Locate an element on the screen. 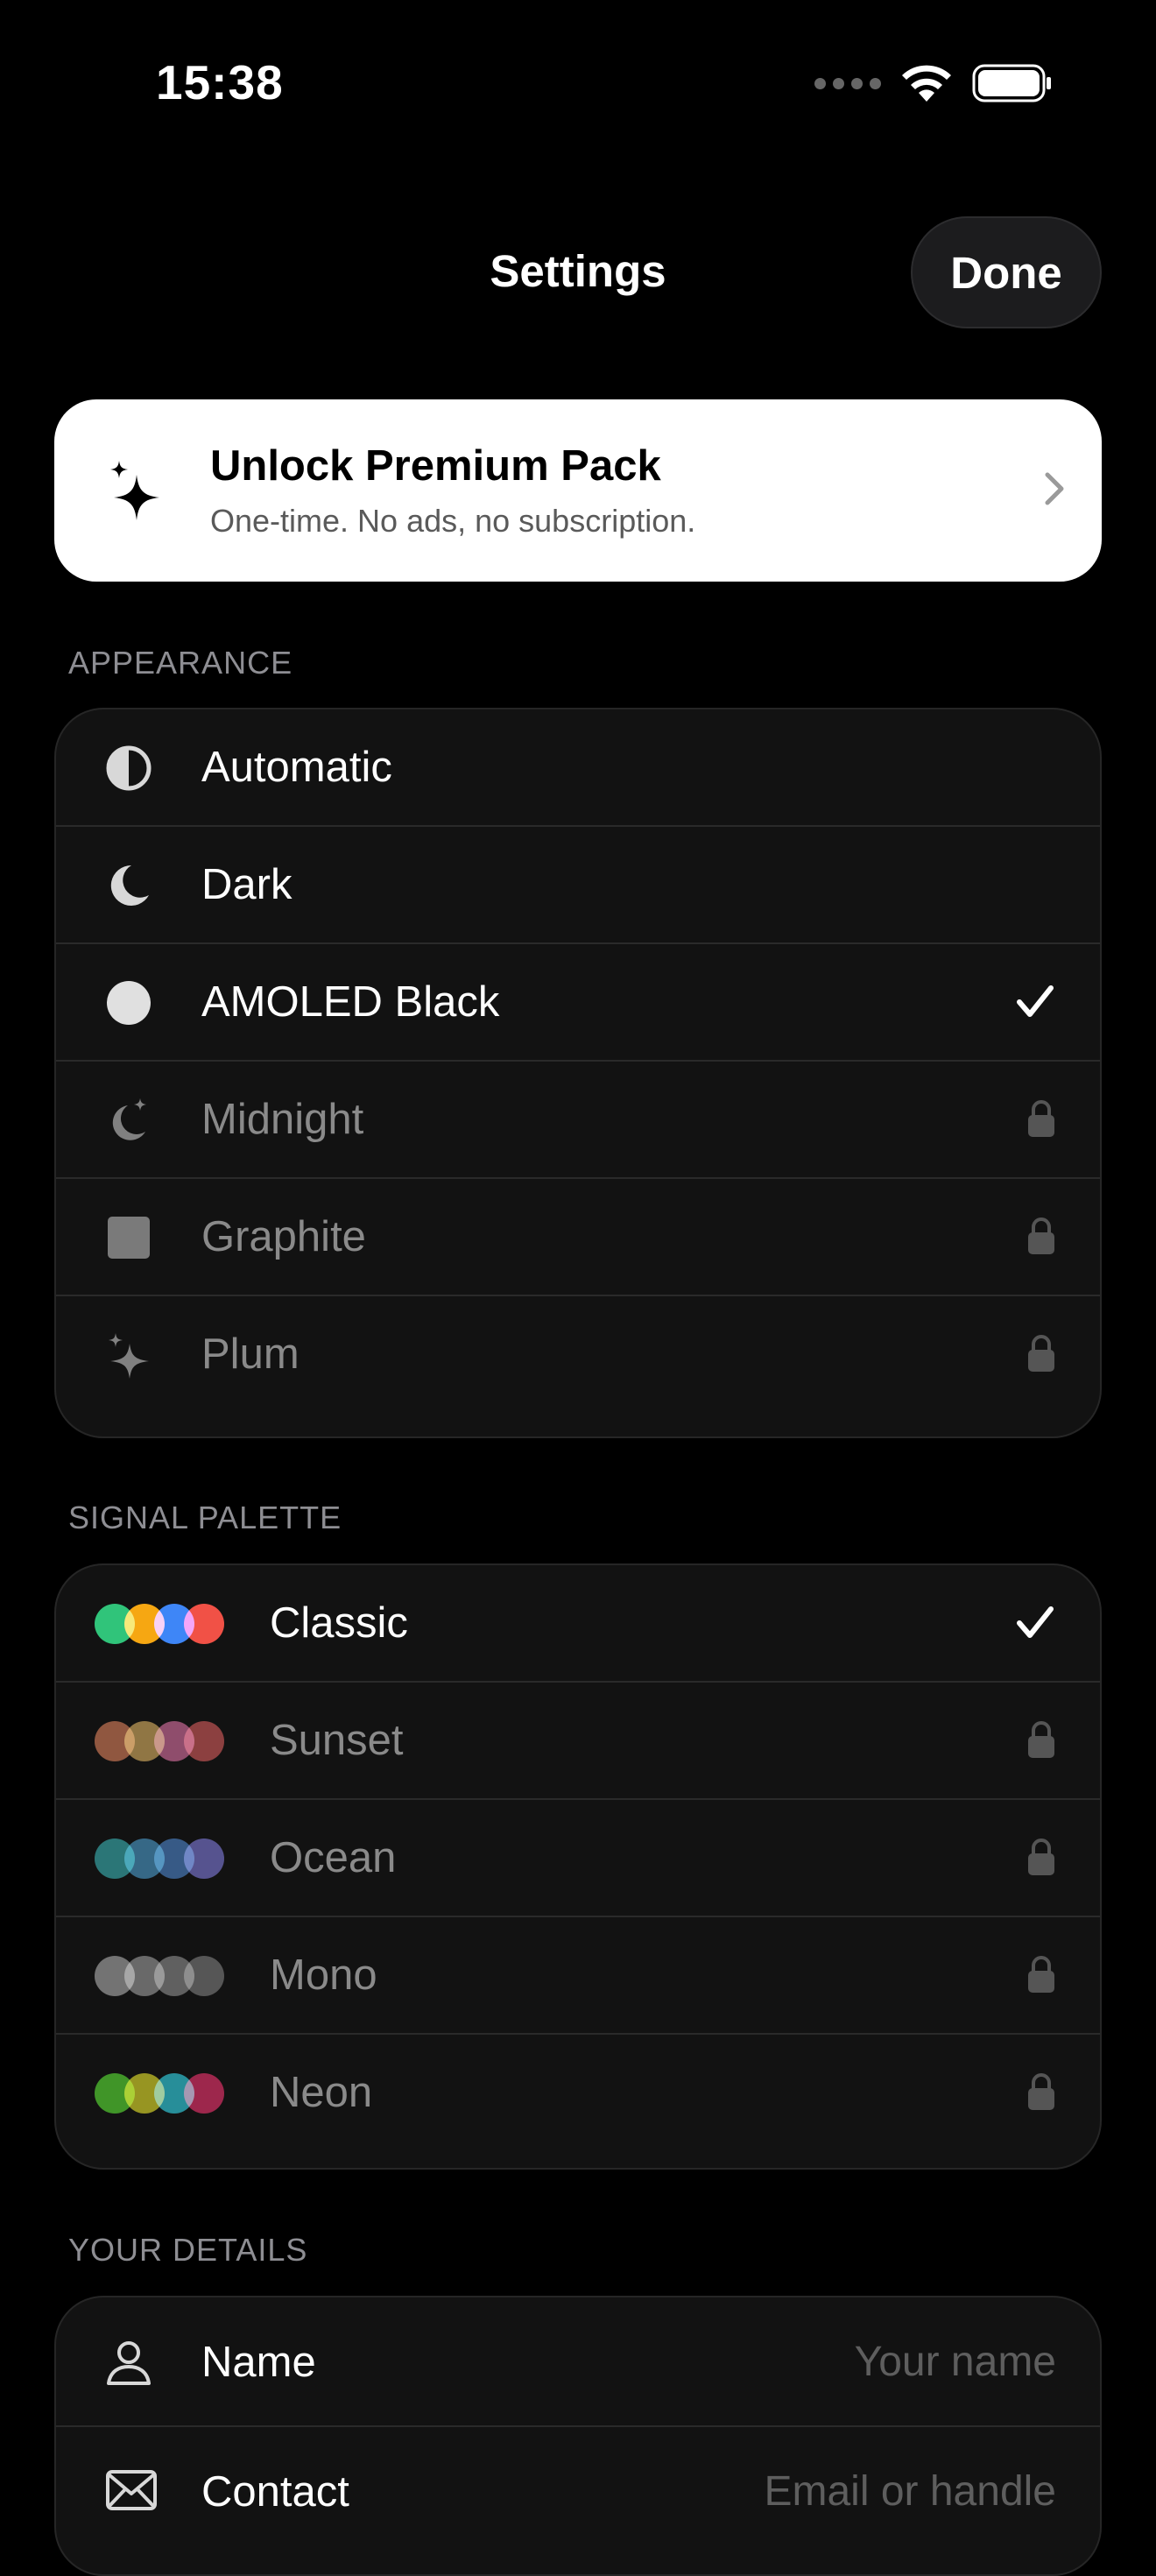 The height and width of the screenshot is (2576, 1156). details-item-label: Name is located at coordinates (258, 2362).